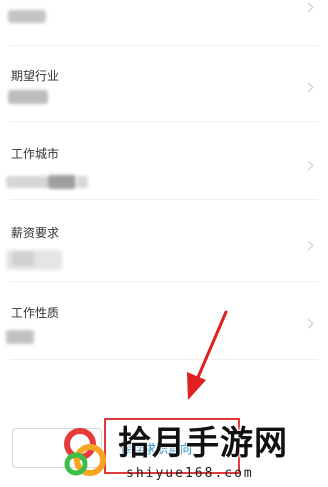  What do you see at coordinates (164, 23) in the screenshot?
I see `field-row-partial` at bounding box center [164, 23].